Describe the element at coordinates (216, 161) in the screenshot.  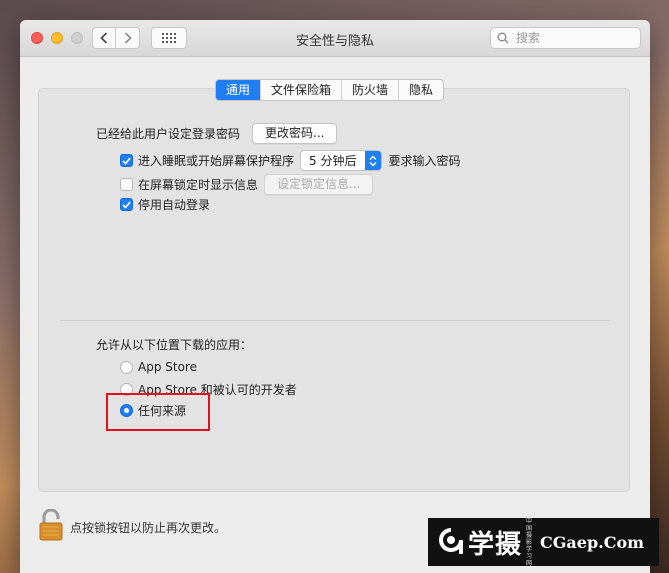
I see `require-password-label: 进入睡眠或开始屏幕保护程序` at that location.